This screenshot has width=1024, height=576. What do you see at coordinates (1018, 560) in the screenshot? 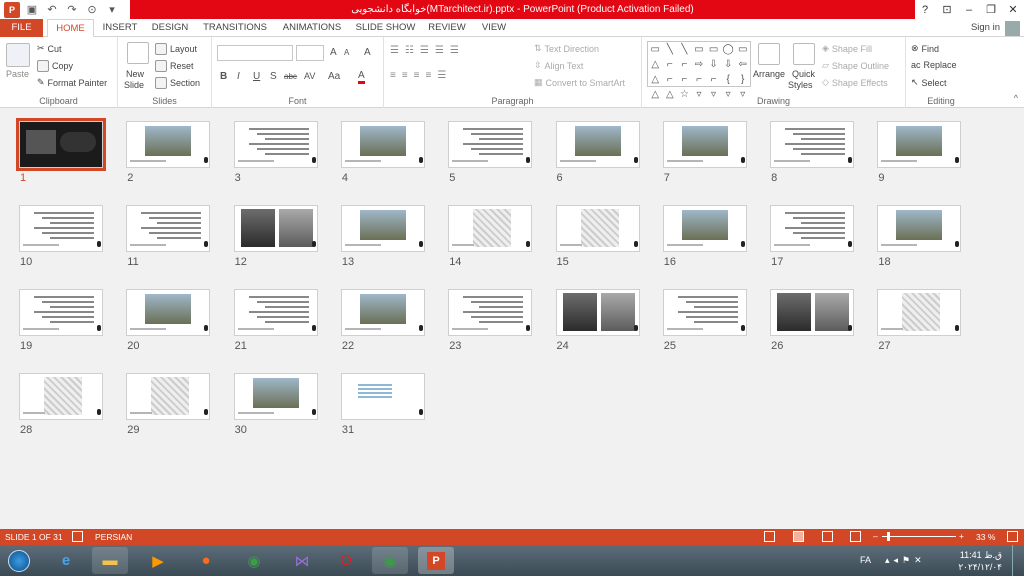
I see `show-desktop-button` at bounding box center [1018, 560].